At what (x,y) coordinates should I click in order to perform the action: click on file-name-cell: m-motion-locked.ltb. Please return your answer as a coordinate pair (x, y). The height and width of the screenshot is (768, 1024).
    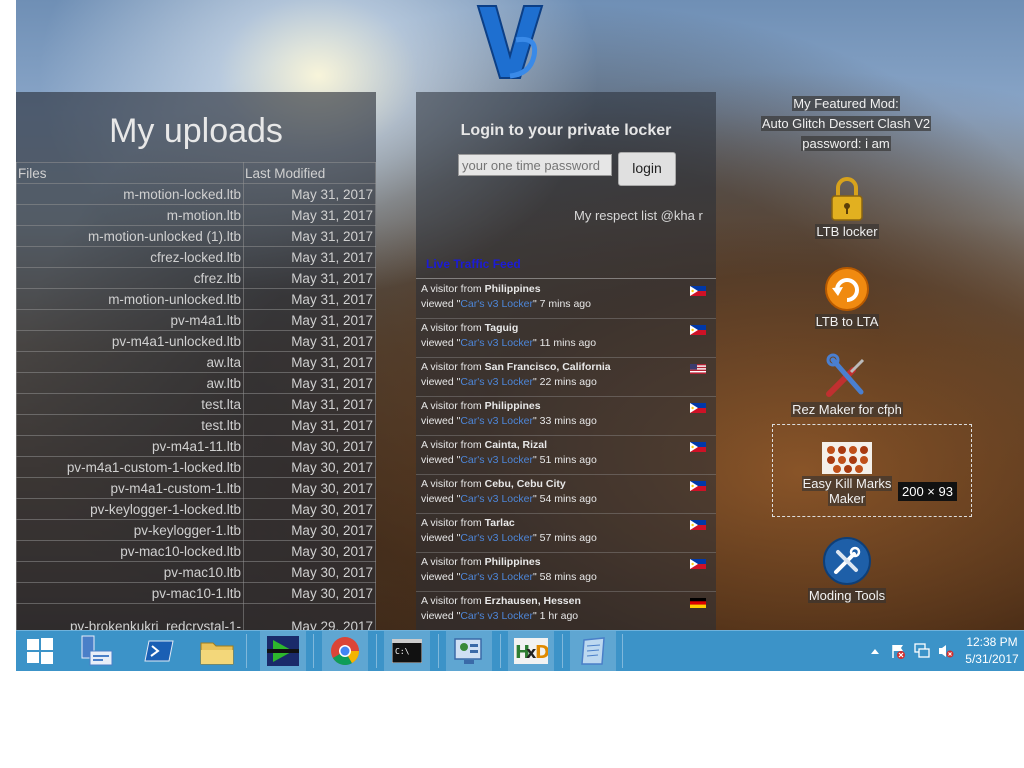
    Looking at the image, I should click on (130, 194).